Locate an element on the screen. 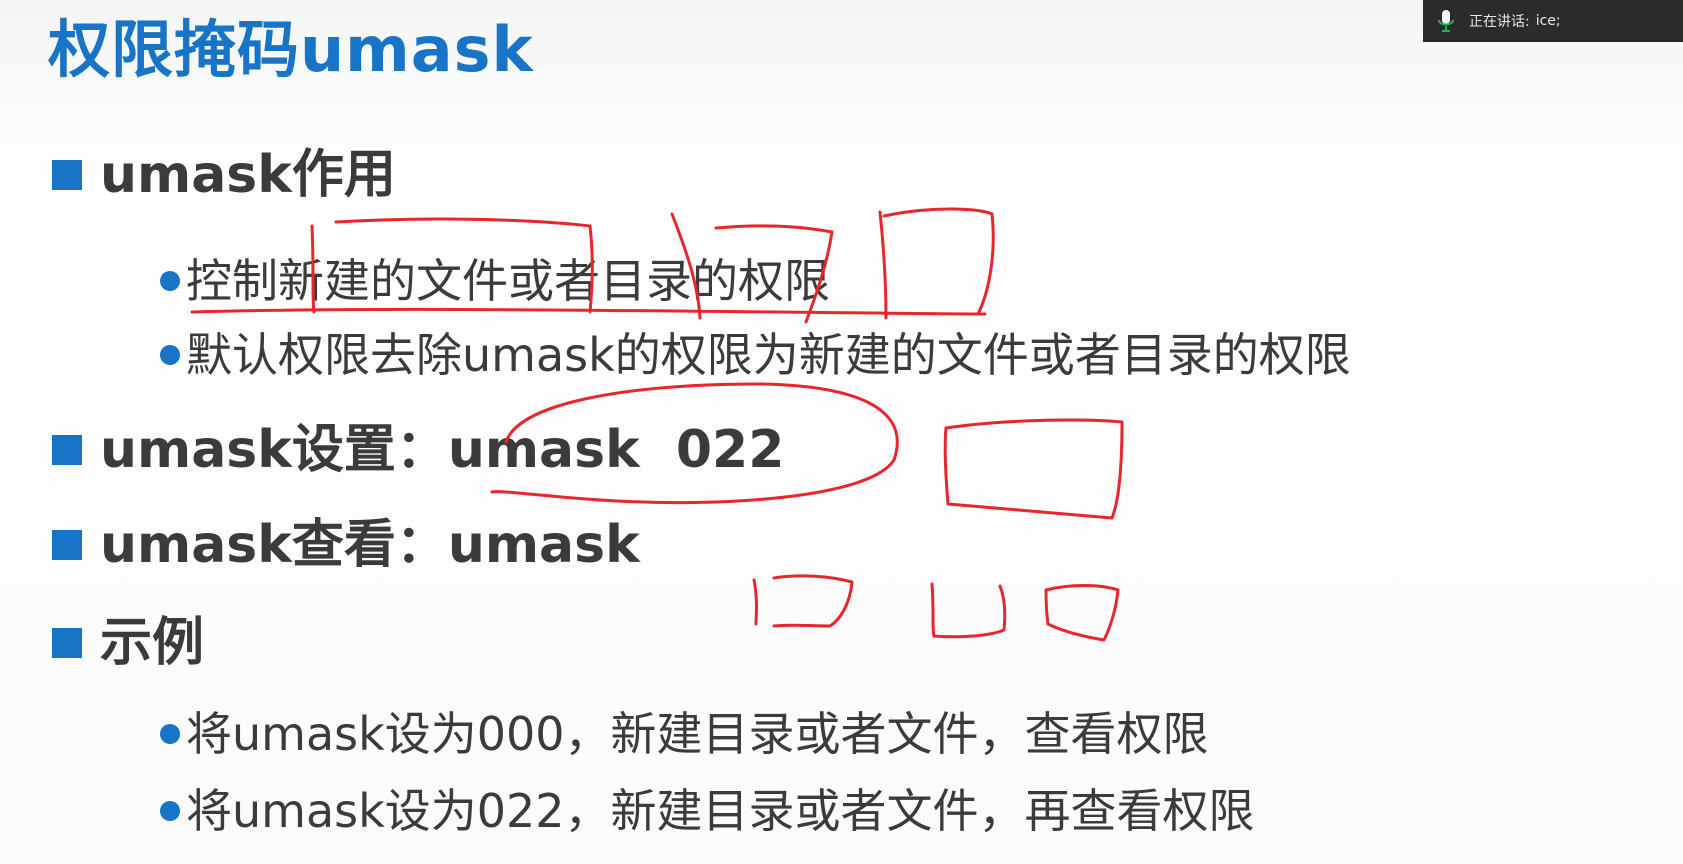 The height and width of the screenshot is (864, 1683). bullet-examples: 示例 is located at coordinates (128, 643).